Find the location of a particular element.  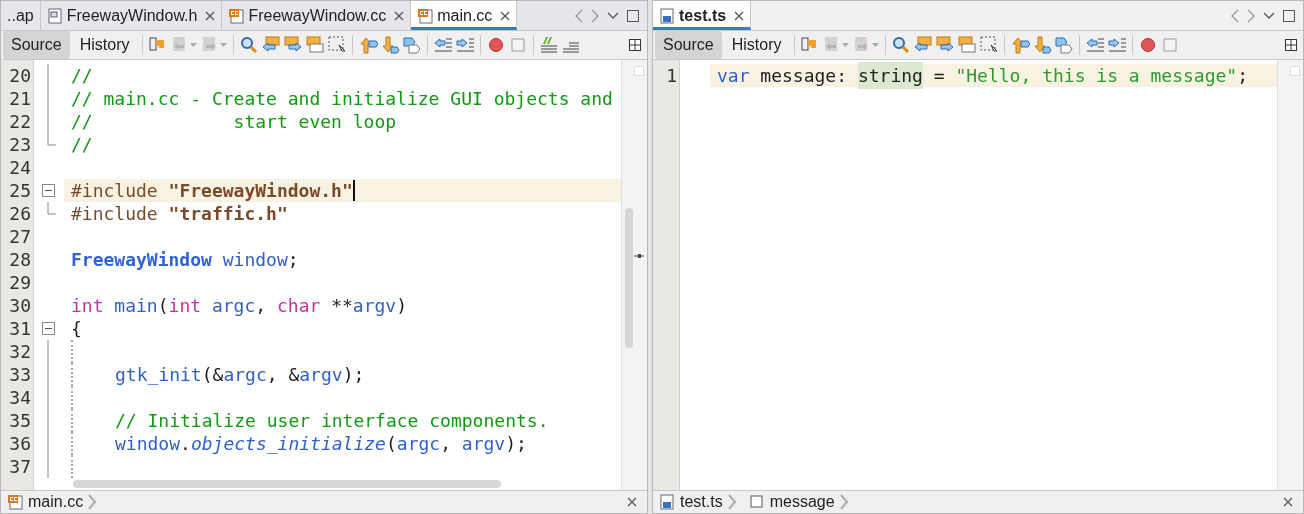

code-token: #include is located at coordinates (115, 214).